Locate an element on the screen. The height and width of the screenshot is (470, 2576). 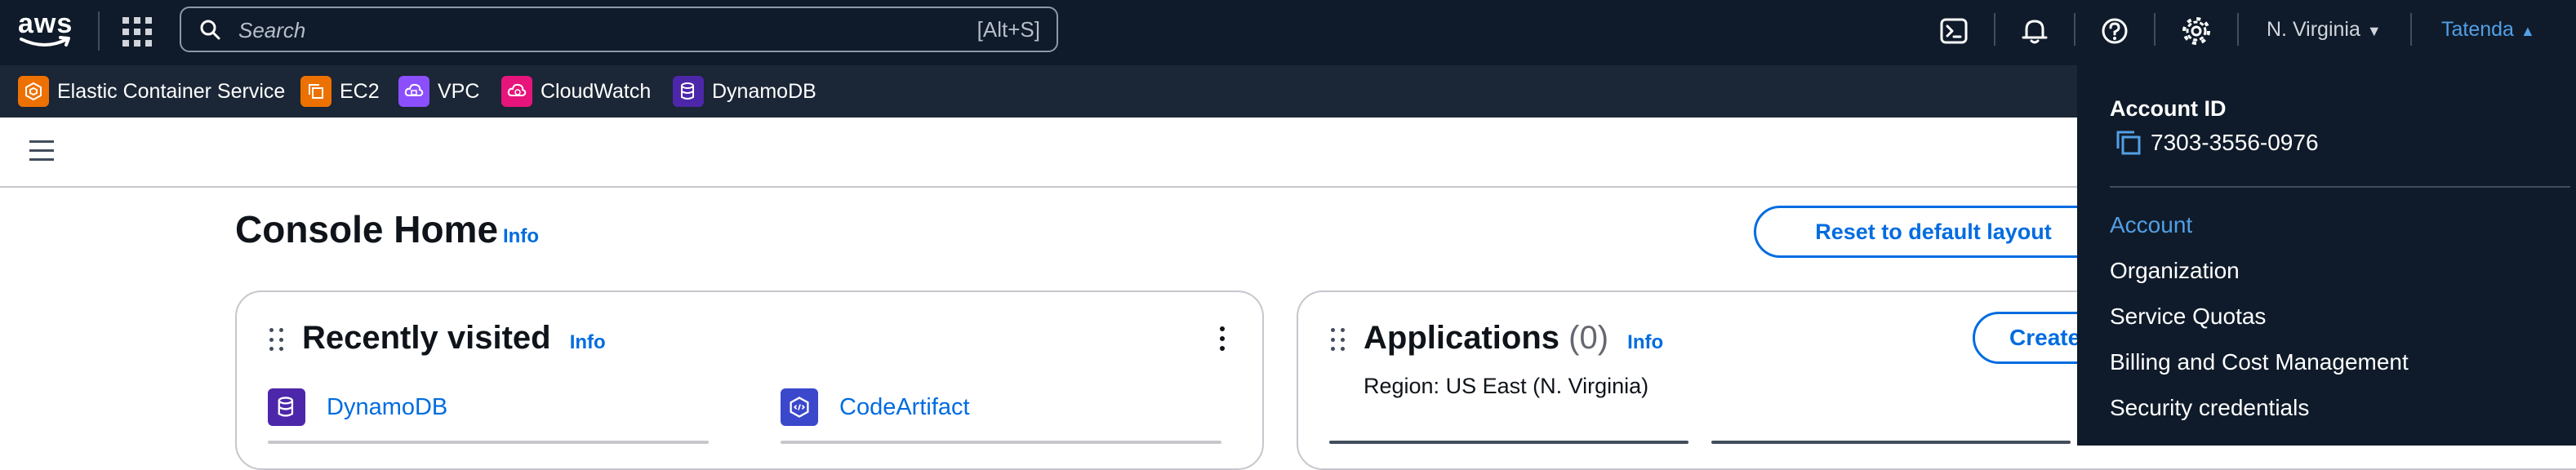
recent-item-label: DynamoDB is located at coordinates (387, 406).